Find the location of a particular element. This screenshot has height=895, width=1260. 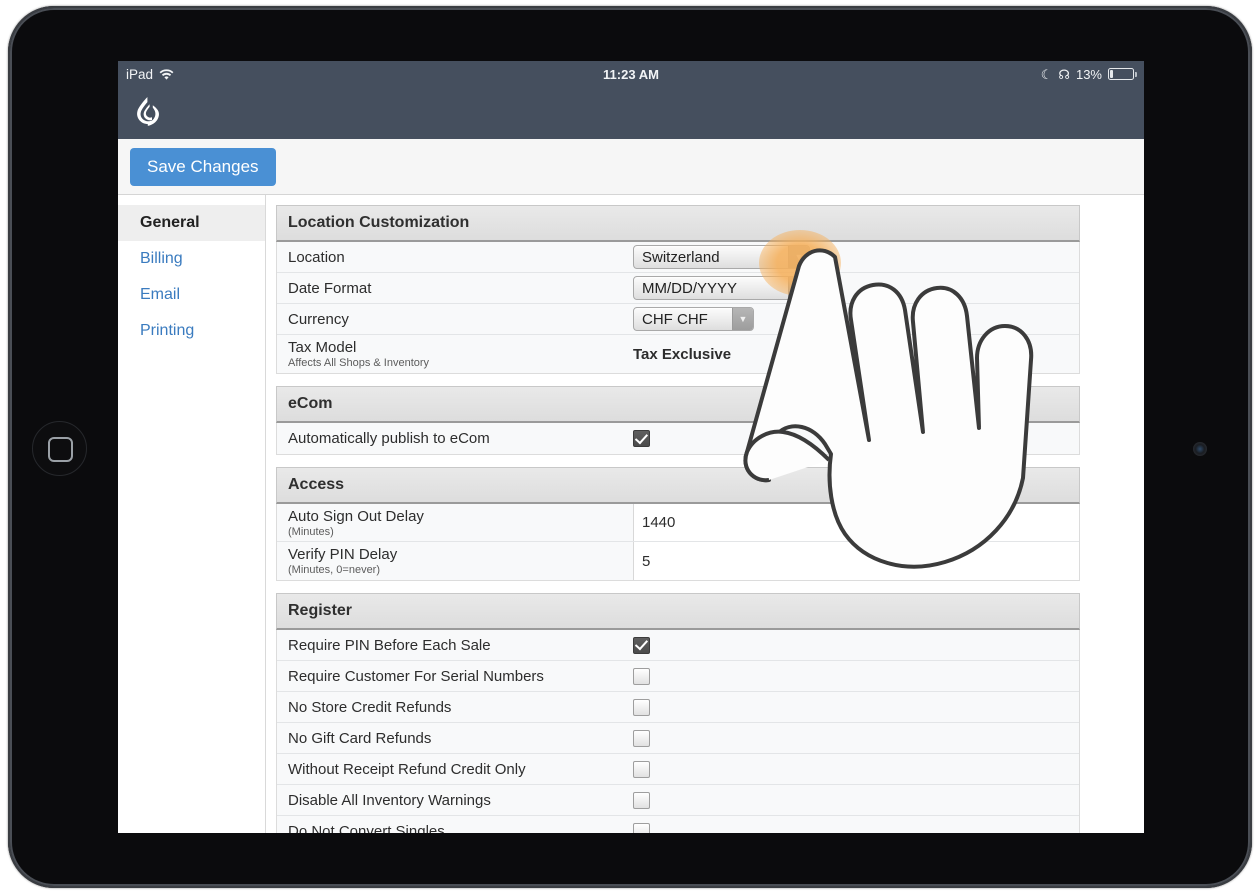

section-ecom: eCom Automatically publish to eCom is located at coordinates (678, 420).